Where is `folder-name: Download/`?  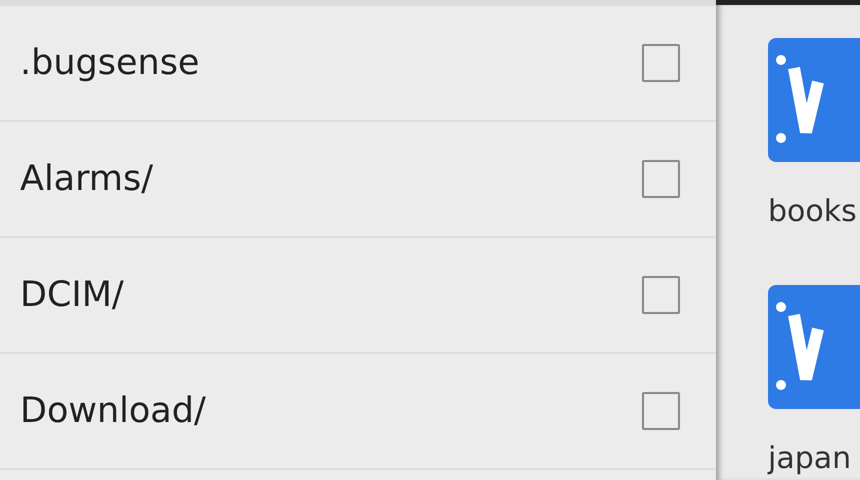
folder-name: Download/ is located at coordinates (113, 411).